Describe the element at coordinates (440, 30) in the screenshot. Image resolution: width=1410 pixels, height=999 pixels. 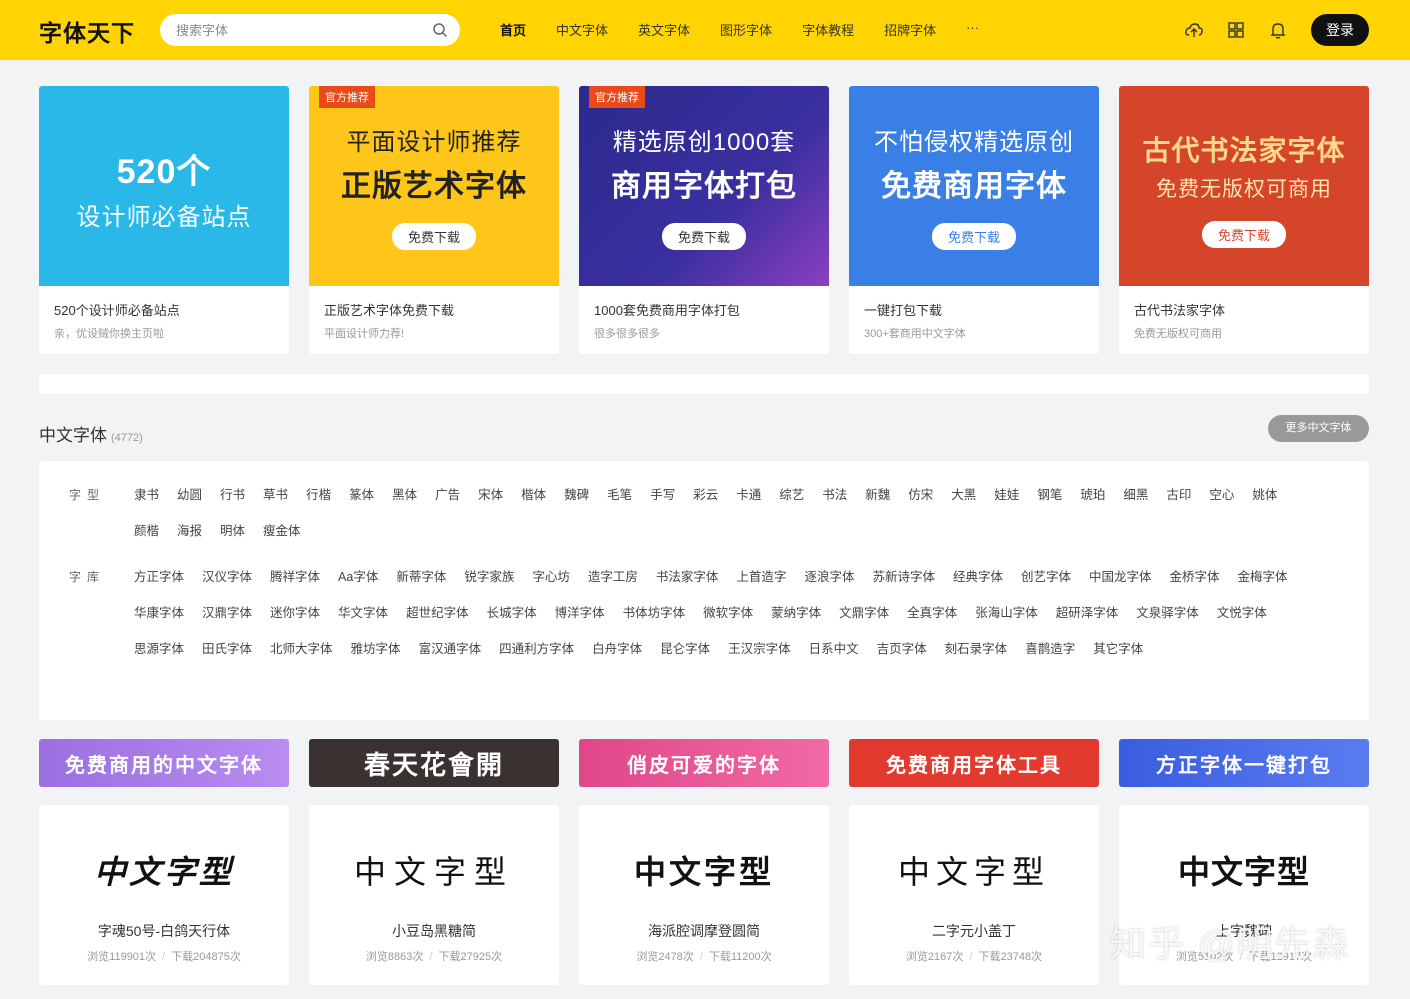
I see `search-icon` at that location.